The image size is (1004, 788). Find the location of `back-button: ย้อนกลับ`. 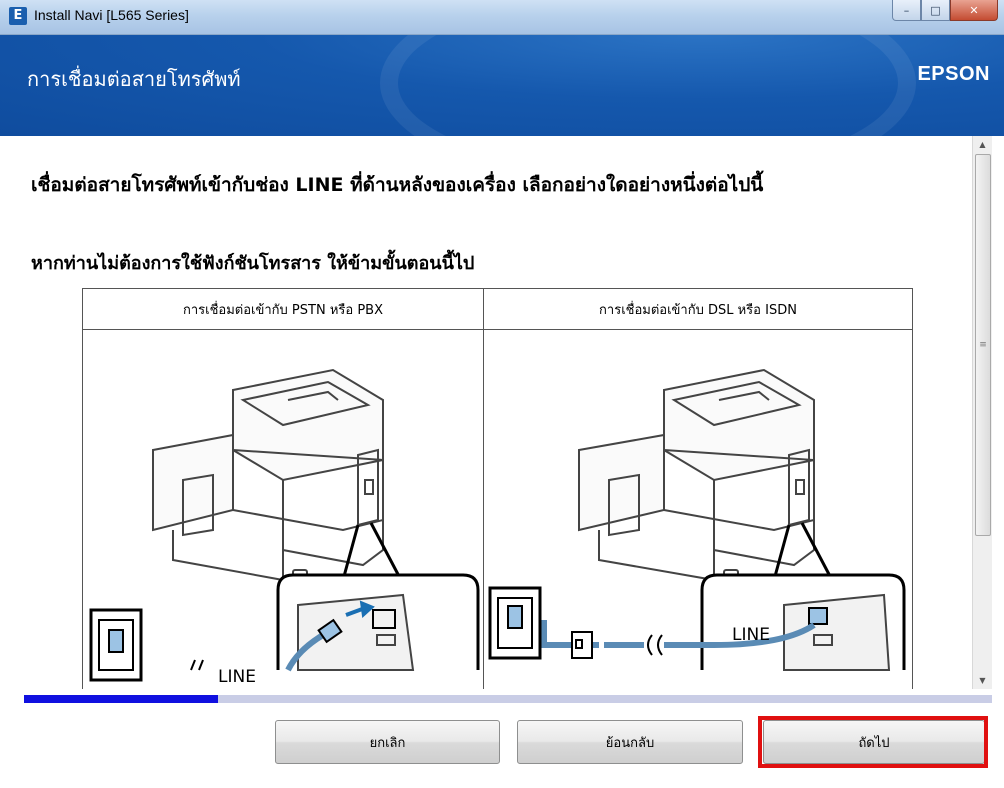

back-button: ย้อนกลับ is located at coordinates (630, 742).